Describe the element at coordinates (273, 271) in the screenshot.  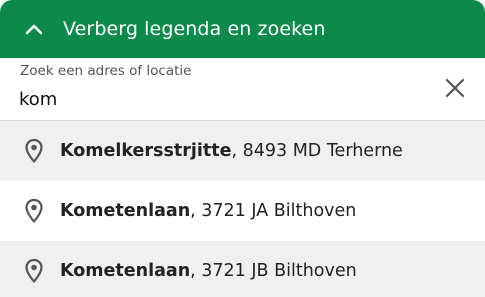
I see `result-address: , 3721 JB Bilthoven` at that location.